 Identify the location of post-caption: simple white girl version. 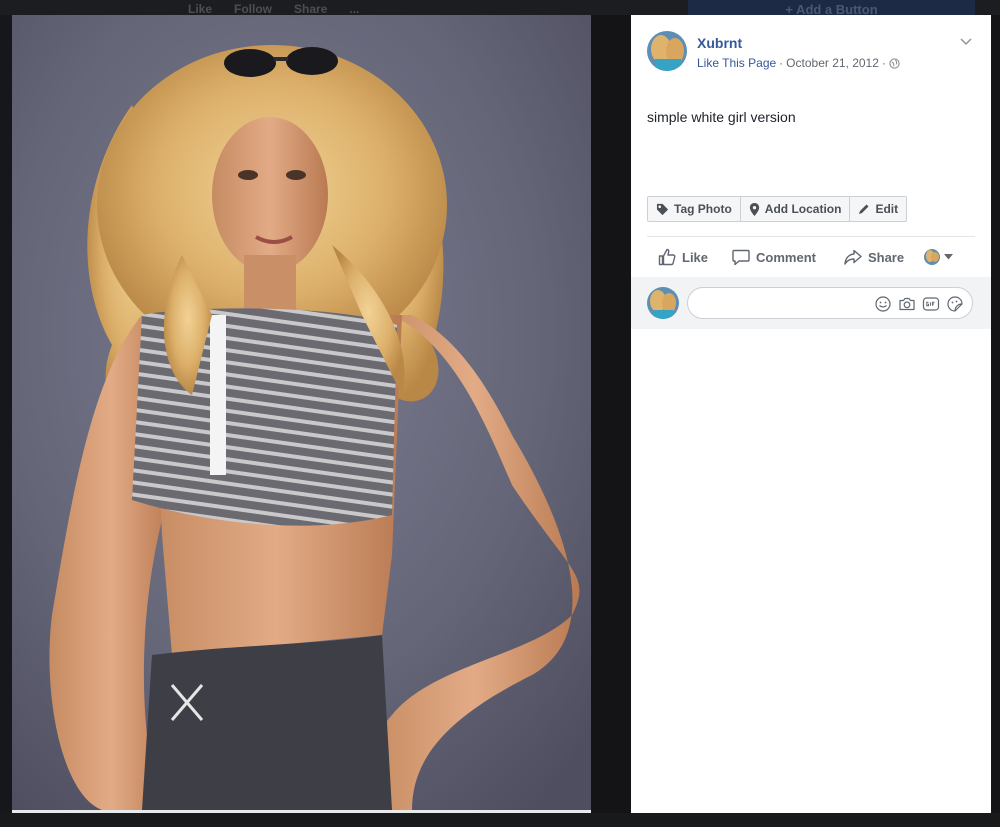
(721, 117).